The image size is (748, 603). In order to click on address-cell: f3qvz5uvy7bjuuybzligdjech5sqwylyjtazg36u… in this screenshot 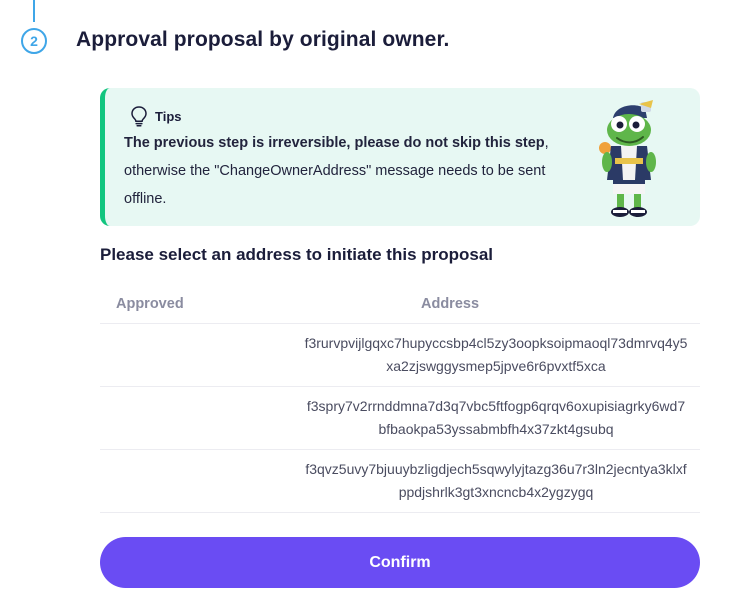, I will do `click(496, 480)`.